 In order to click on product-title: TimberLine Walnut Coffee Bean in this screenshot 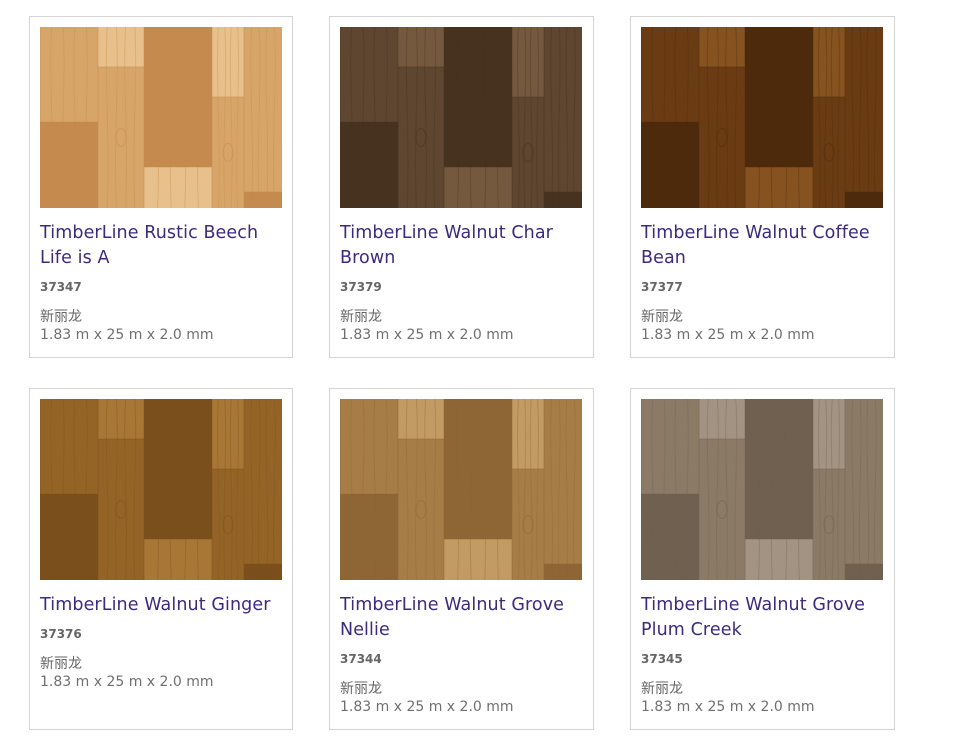, I will do `click(759, 246)`.